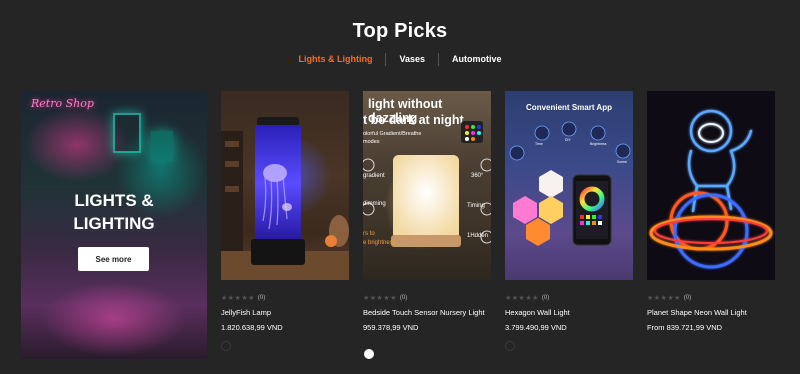 Image resolution: width=800 pixels, height=374 pixels. What do you see at coordinates (374, 204) in the screenshot?
I see `image-text: dimming` at bounding box center [374, 204].